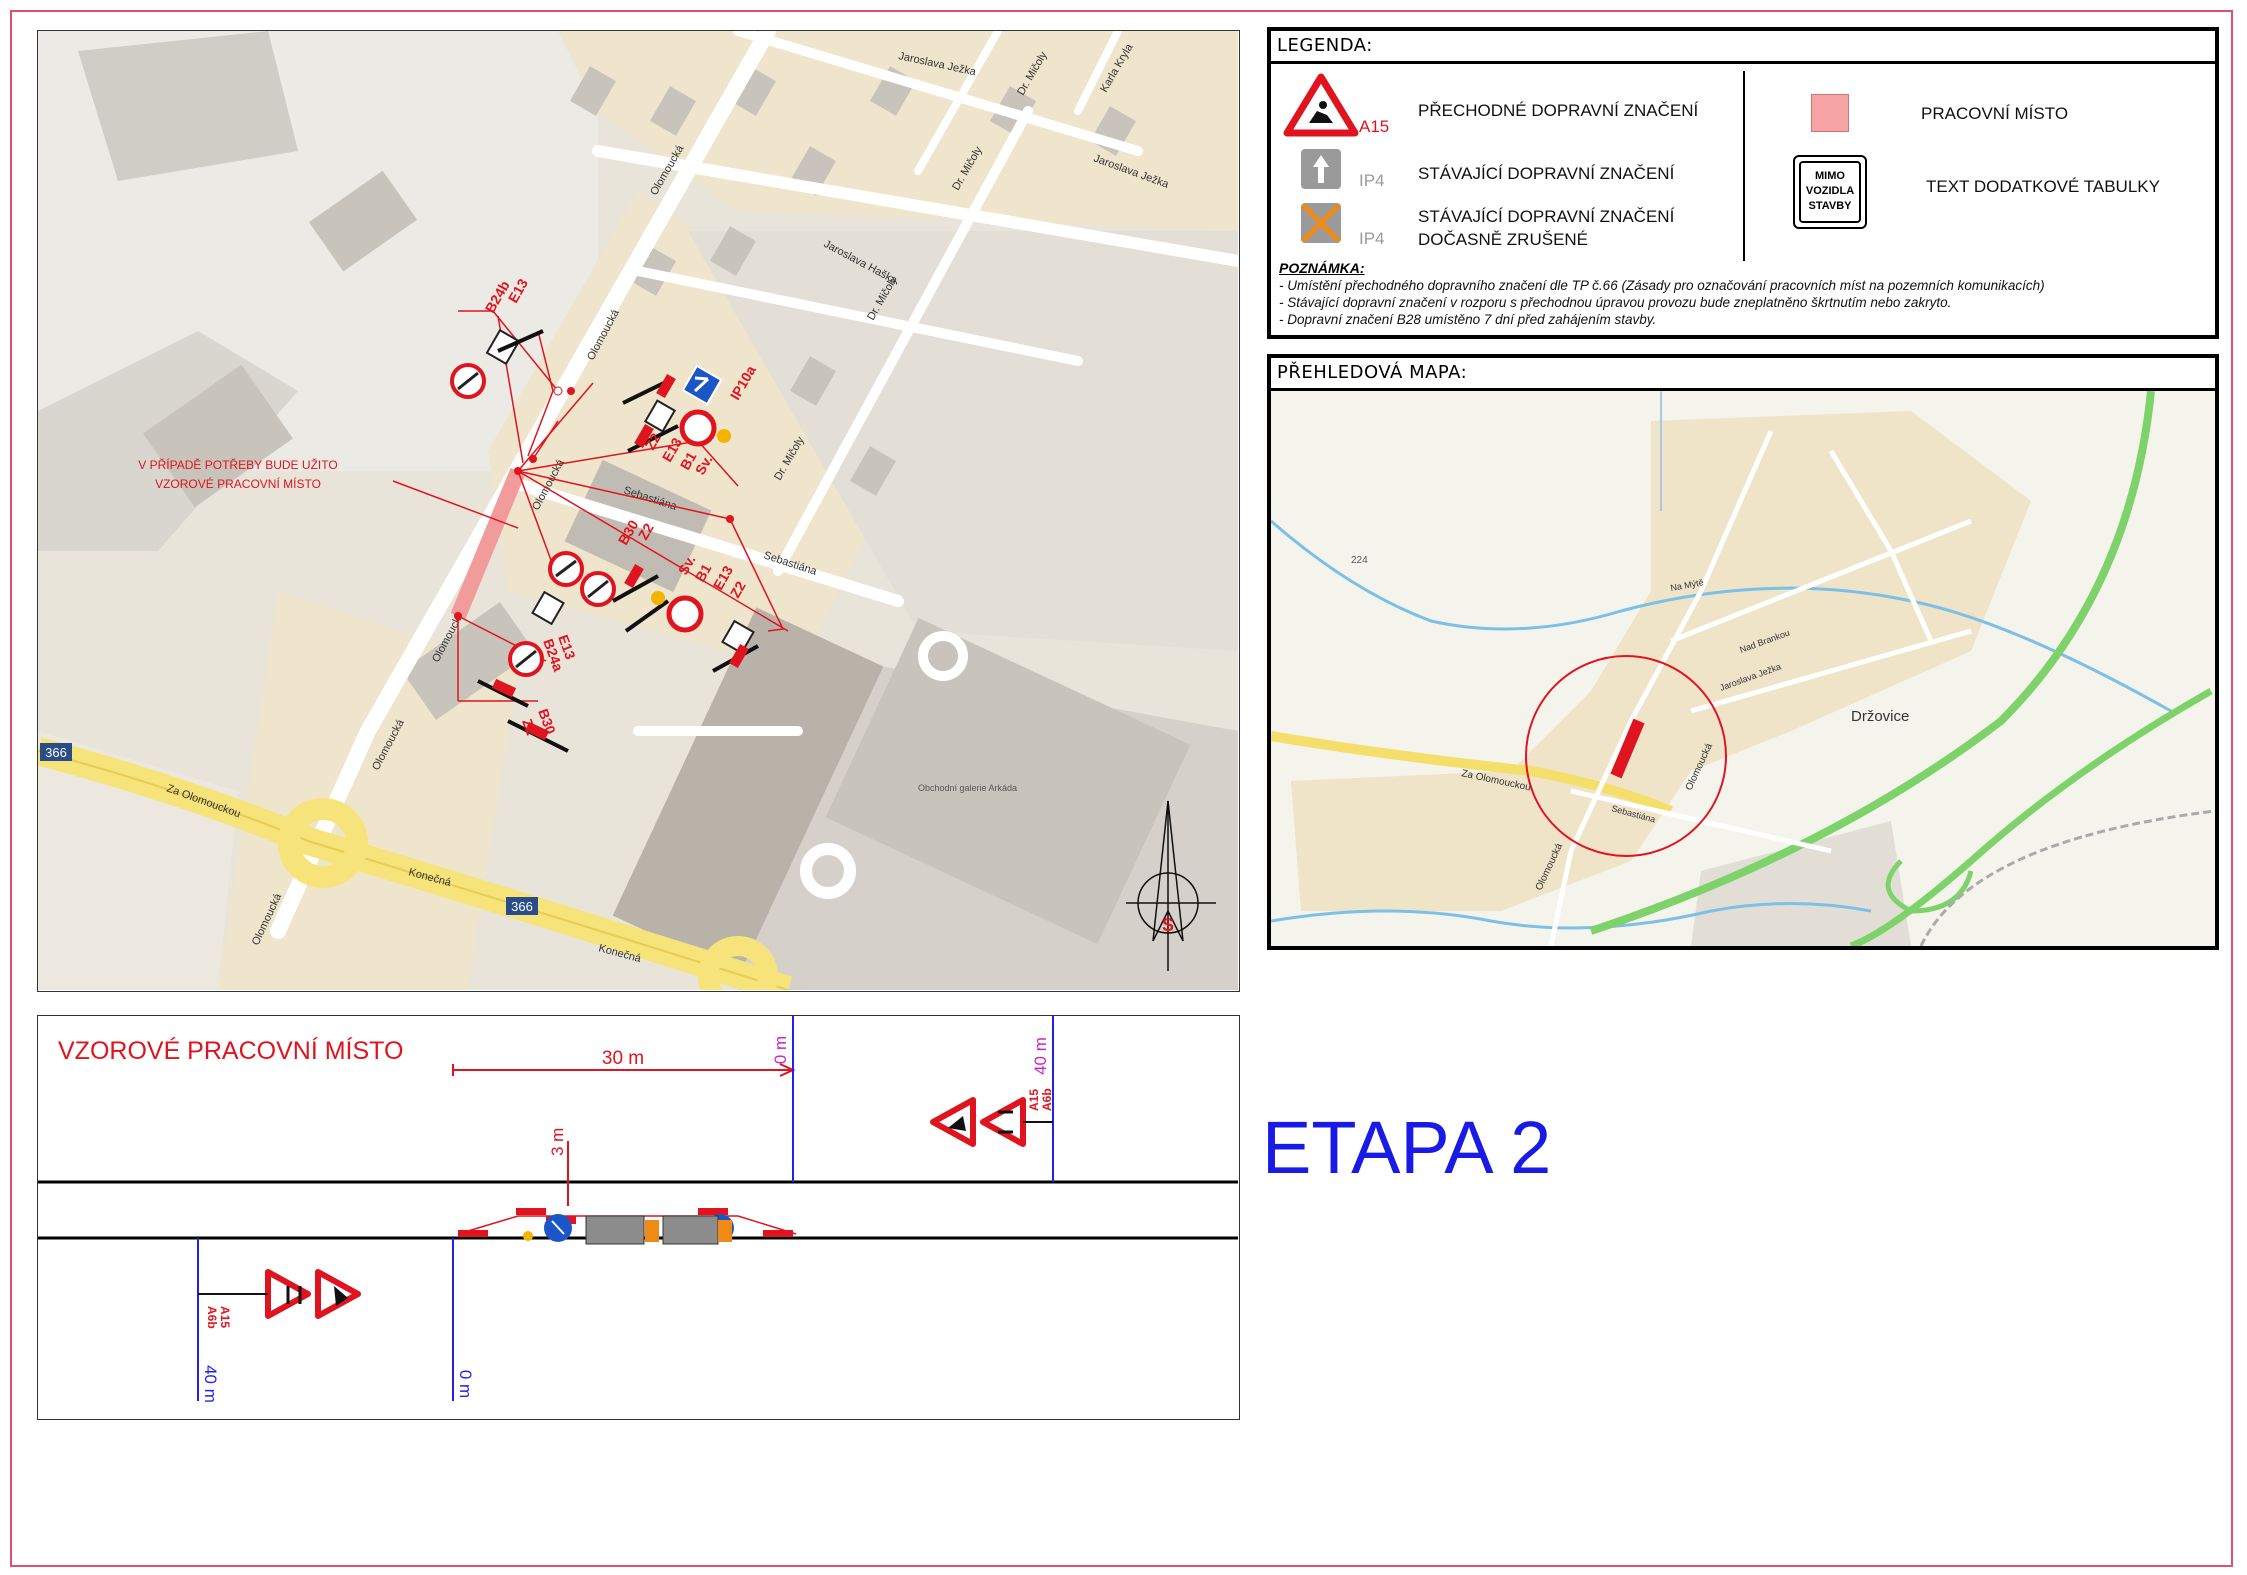 This screenshot has height=1575, width=2247. I want to click on legend-code-ip4: IP4, so click(1372, 180).